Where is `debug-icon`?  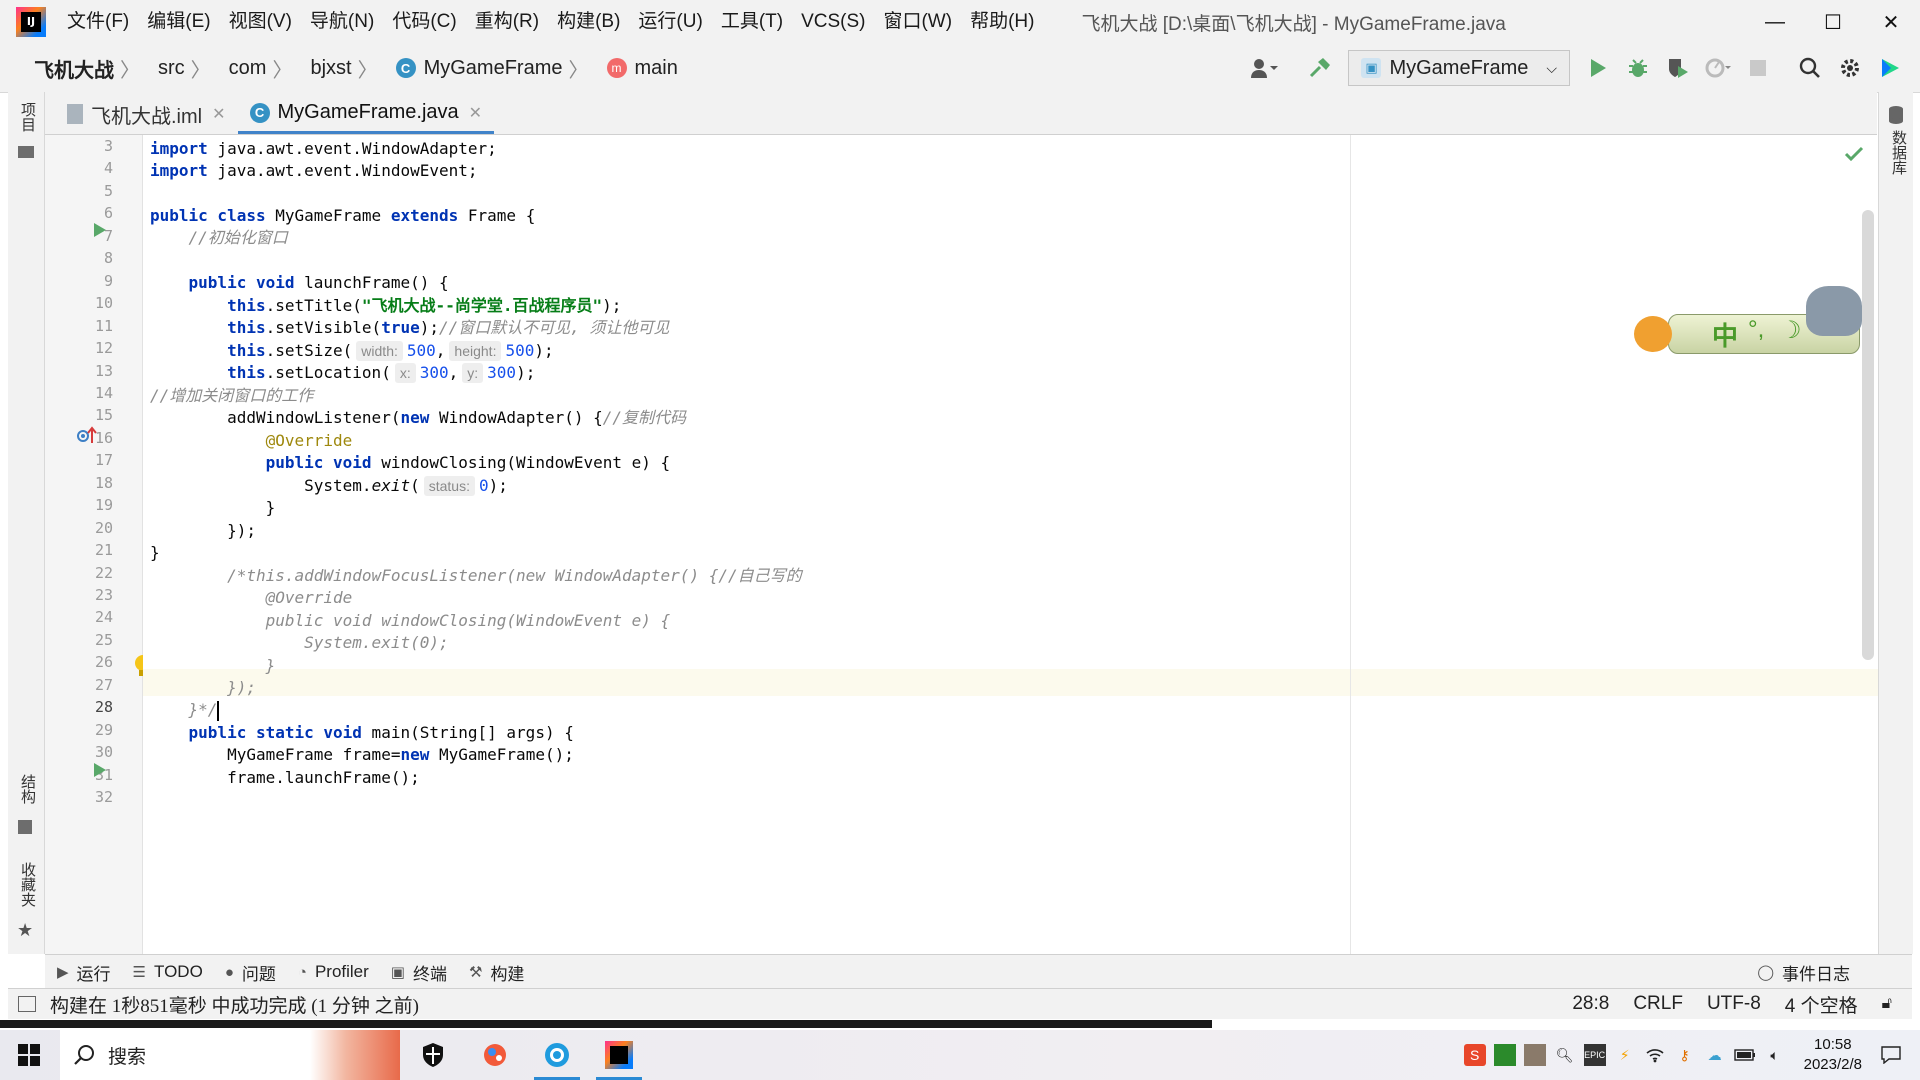 debug-icon is located at coordinates (1638, 68).